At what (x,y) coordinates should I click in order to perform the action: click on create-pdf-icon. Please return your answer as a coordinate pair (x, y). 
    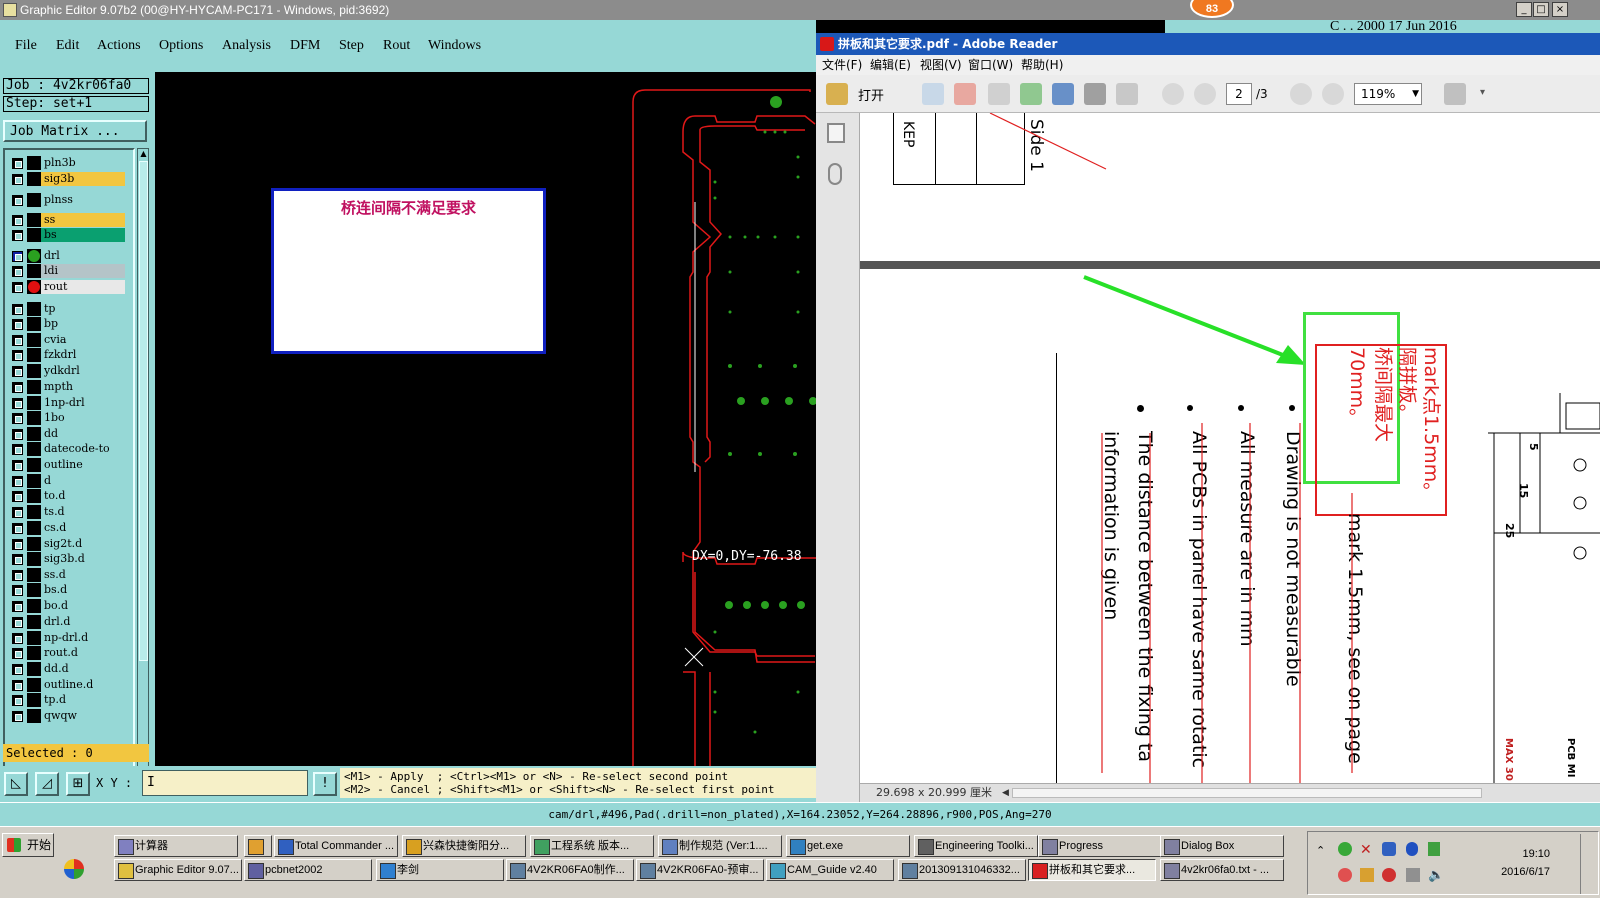
    Looking at the image, I should click on (933, 94).